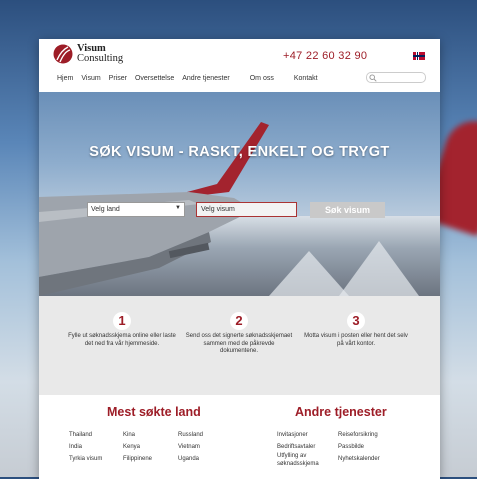 Image resolution: width=477 pixels, height=479 pixels. What do you see at coordinates (347, 210) in the screenshot?
I see `search-visa-button: Søk visum` at bounding box center [347, 210].